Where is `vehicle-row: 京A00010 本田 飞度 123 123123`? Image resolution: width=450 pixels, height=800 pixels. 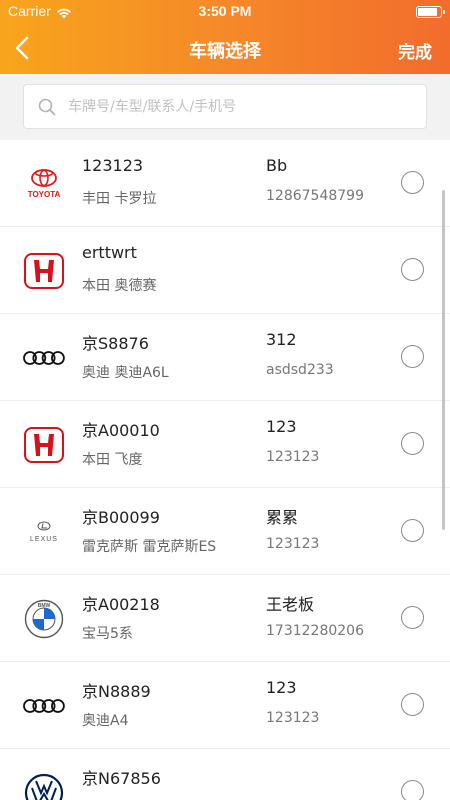
vehicle-row: 京A00010 本田 飞度 123 123123 is located at coordinates (225, 444).